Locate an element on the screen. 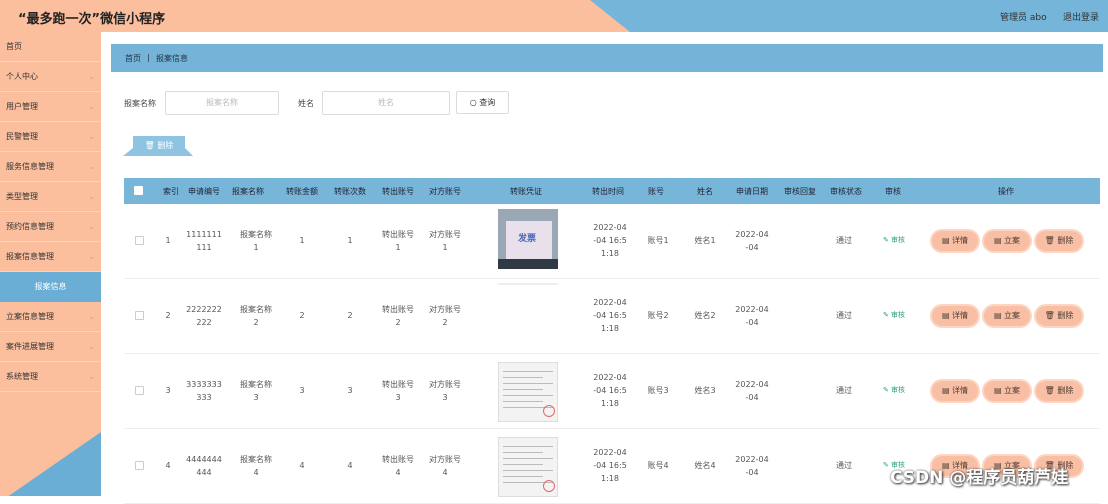  sidebar-item-11: 系统管理 ⌄ is located at coordinates (50, 377).